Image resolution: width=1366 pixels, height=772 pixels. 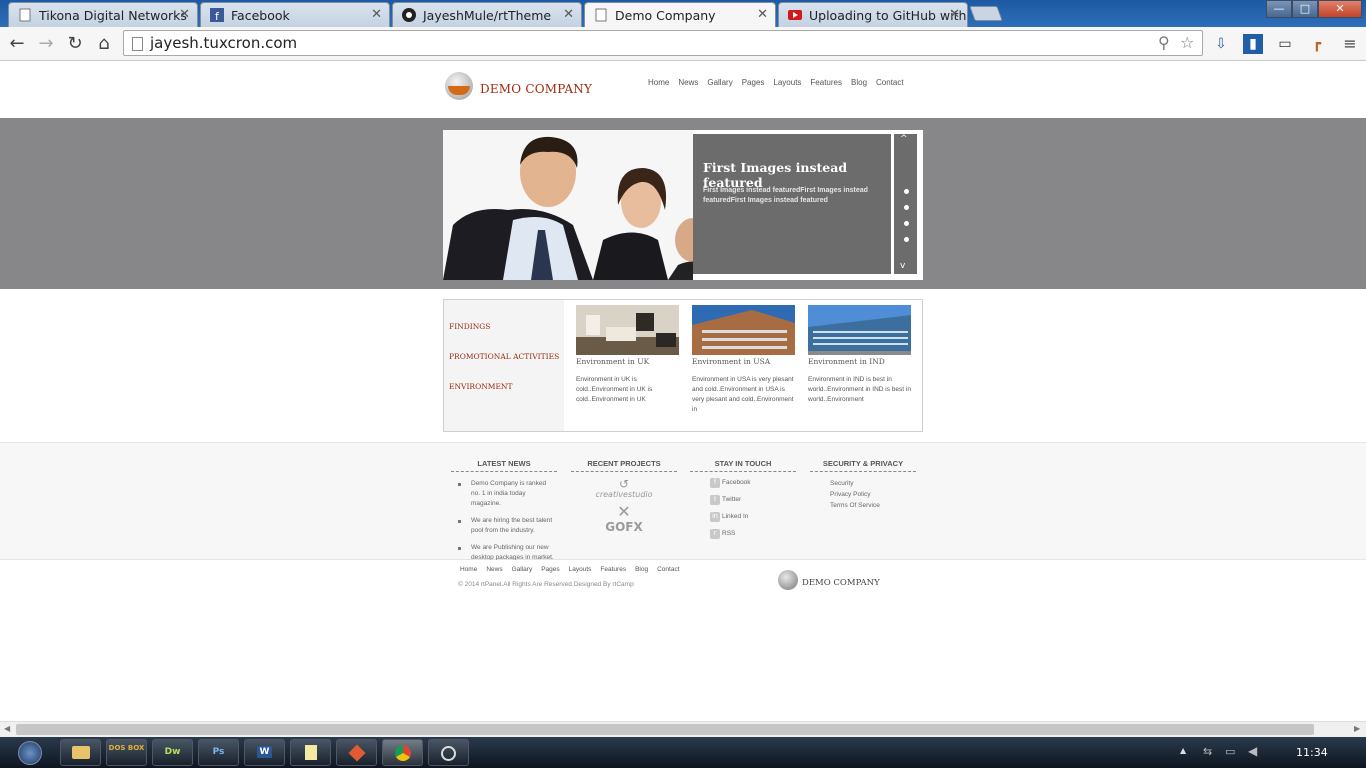 I want to click on footer-nav-layouts: Layouts, so click(x=580, y=569).